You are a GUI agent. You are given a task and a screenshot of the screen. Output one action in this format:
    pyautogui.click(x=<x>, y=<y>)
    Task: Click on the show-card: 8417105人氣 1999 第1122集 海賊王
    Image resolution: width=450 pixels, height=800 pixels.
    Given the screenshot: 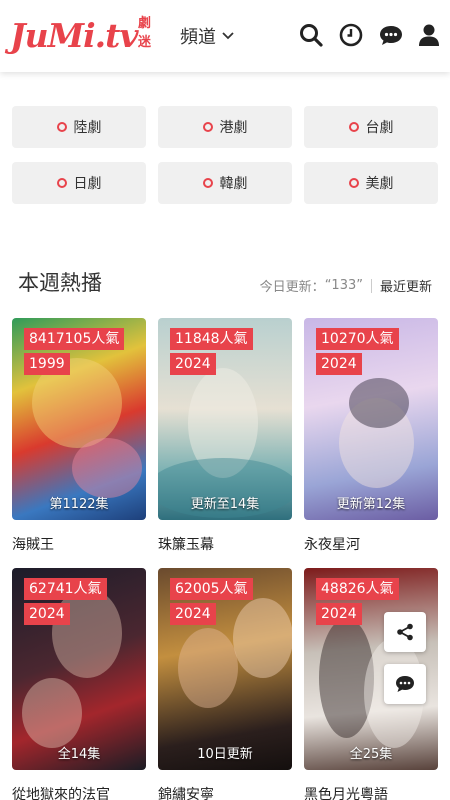 What is the action you would take?
    pyautogui.click(x=79, y=436)
    